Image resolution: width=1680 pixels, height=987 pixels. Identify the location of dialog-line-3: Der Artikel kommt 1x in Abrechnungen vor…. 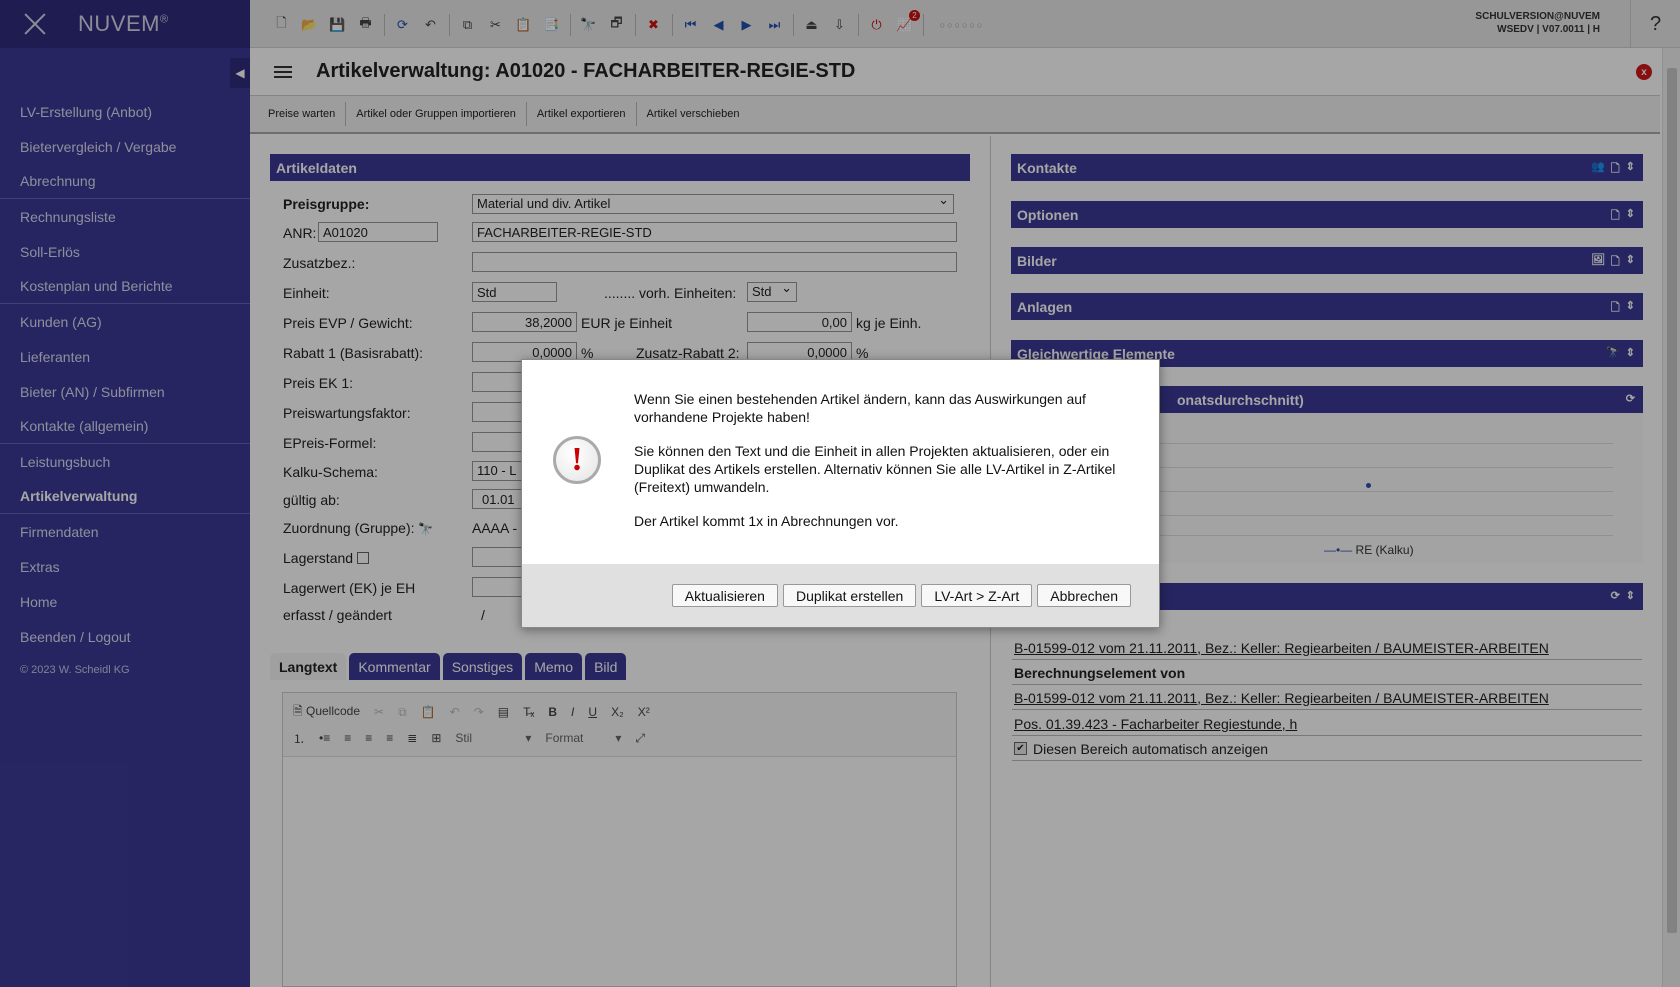
(766, 521).